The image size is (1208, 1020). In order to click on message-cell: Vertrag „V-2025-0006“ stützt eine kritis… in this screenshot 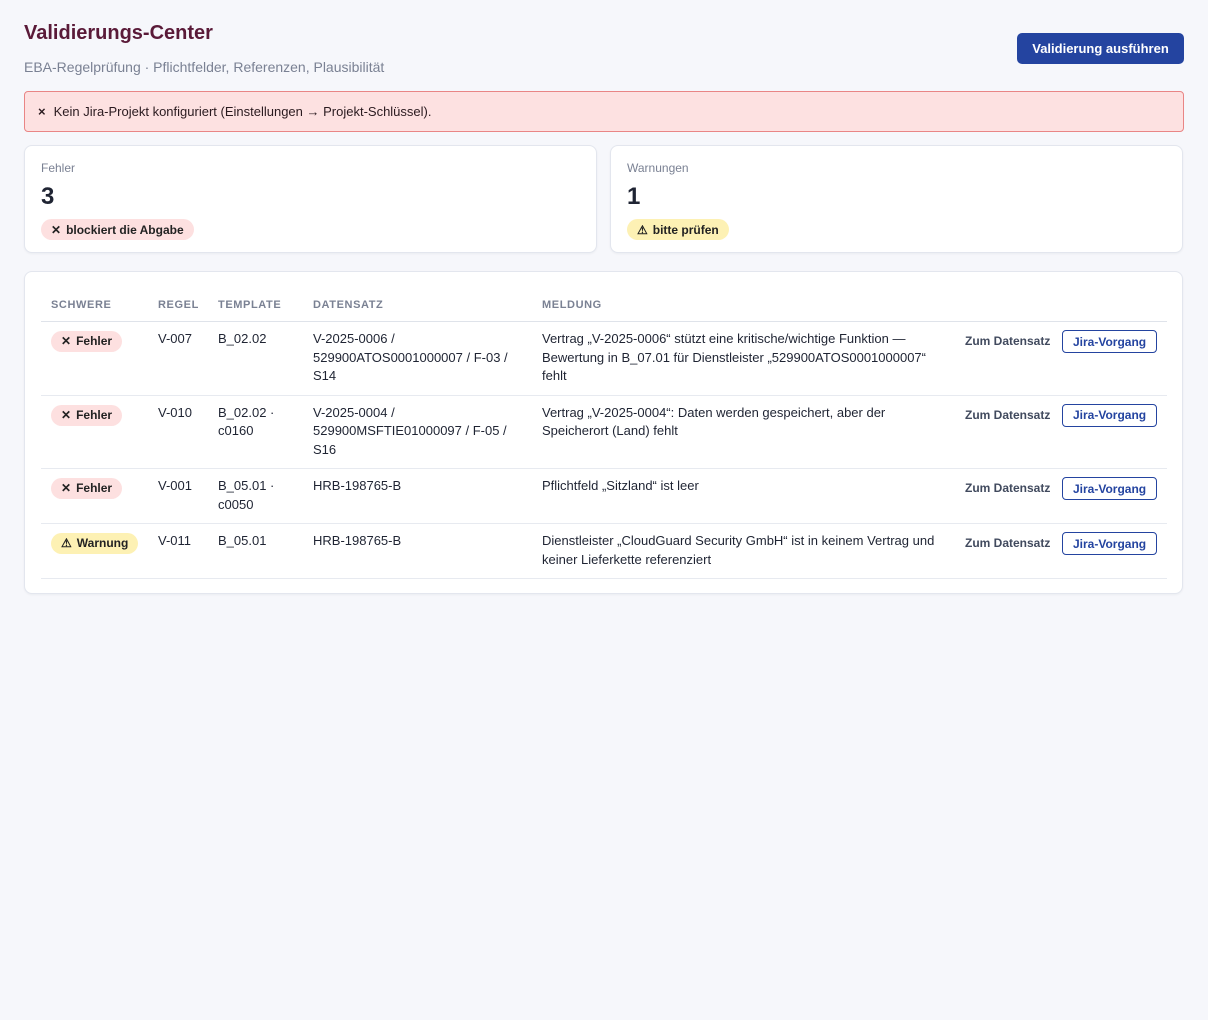, I will do `click(743, 358)`.